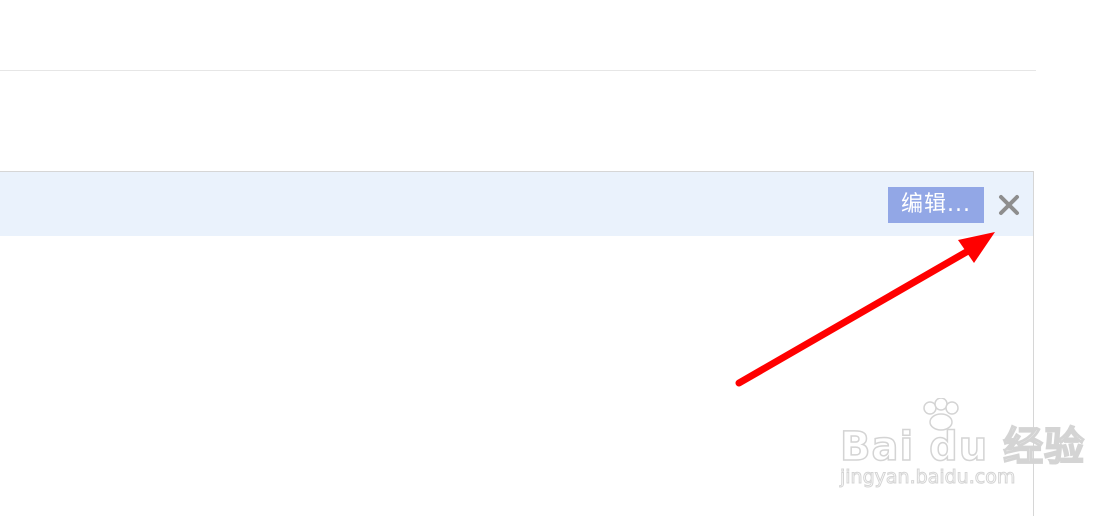  I want to click on divider, so click(518, 70).